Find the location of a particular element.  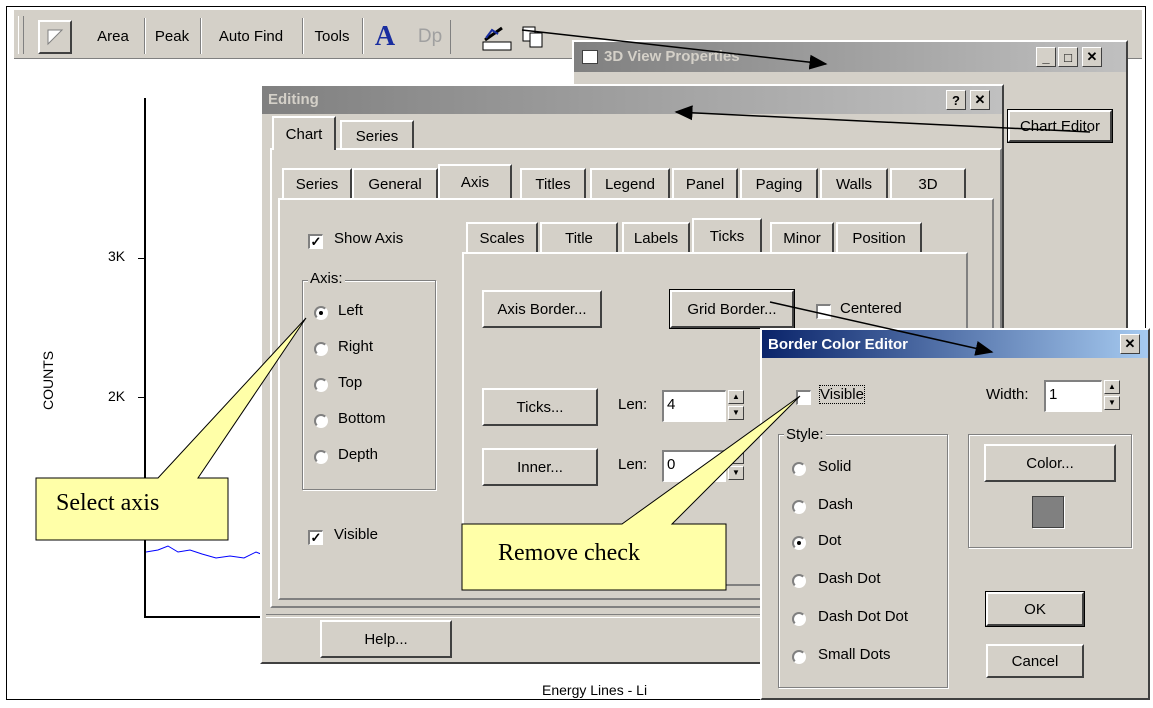

select-axis-callout: Select axis is located at coordinates (108, 503).